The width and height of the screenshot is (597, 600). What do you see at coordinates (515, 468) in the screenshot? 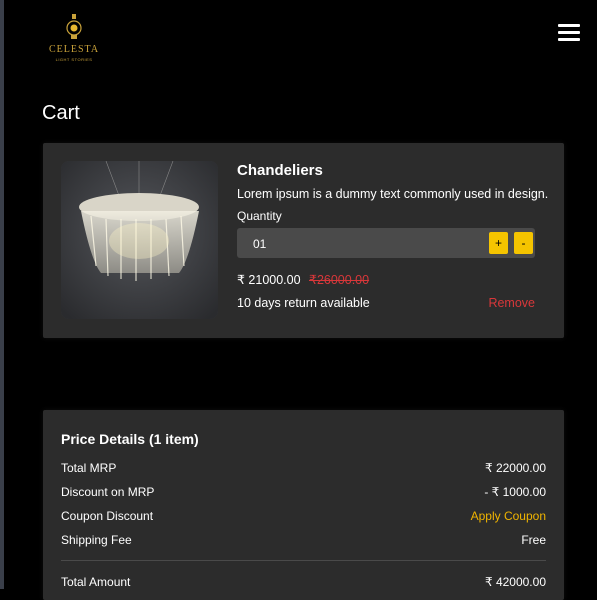
I see `price-row-value: ₹ 22000.00` at bounding box center [515, 468].